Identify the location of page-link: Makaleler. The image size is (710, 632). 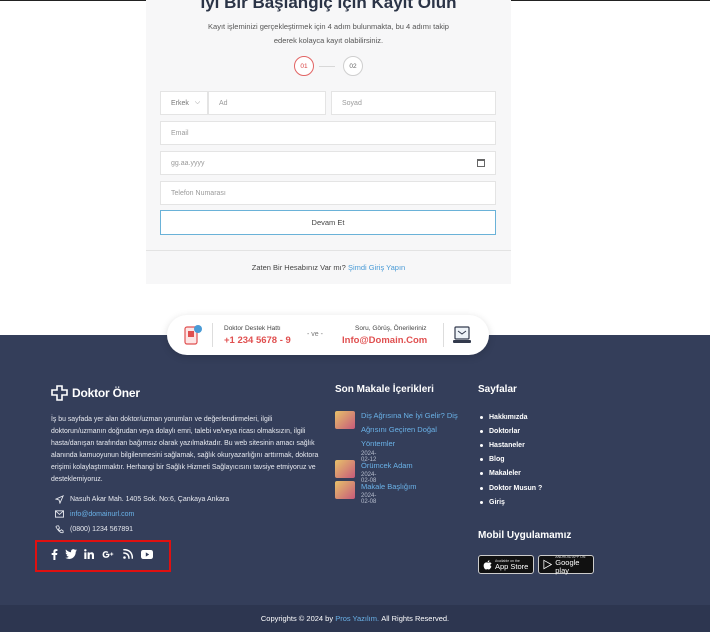
(515, 474).